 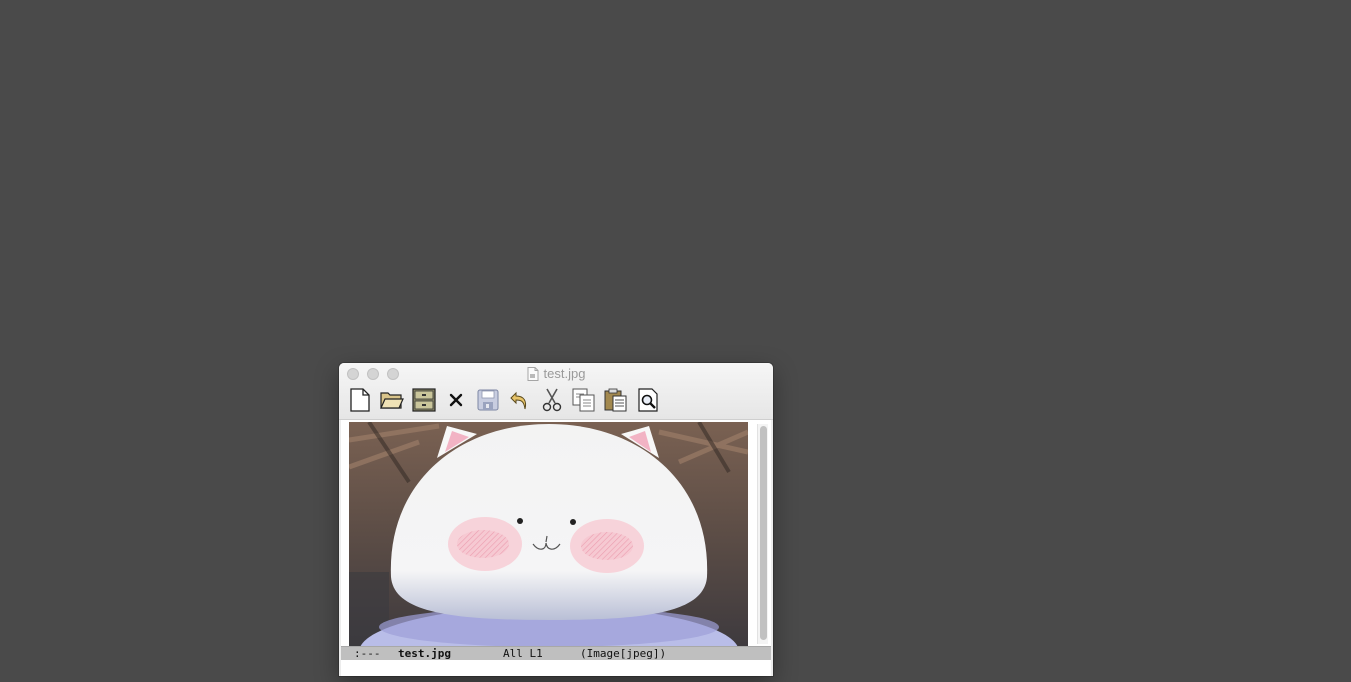 I want to click on clipboard-icon, so click(x=615, y=400).